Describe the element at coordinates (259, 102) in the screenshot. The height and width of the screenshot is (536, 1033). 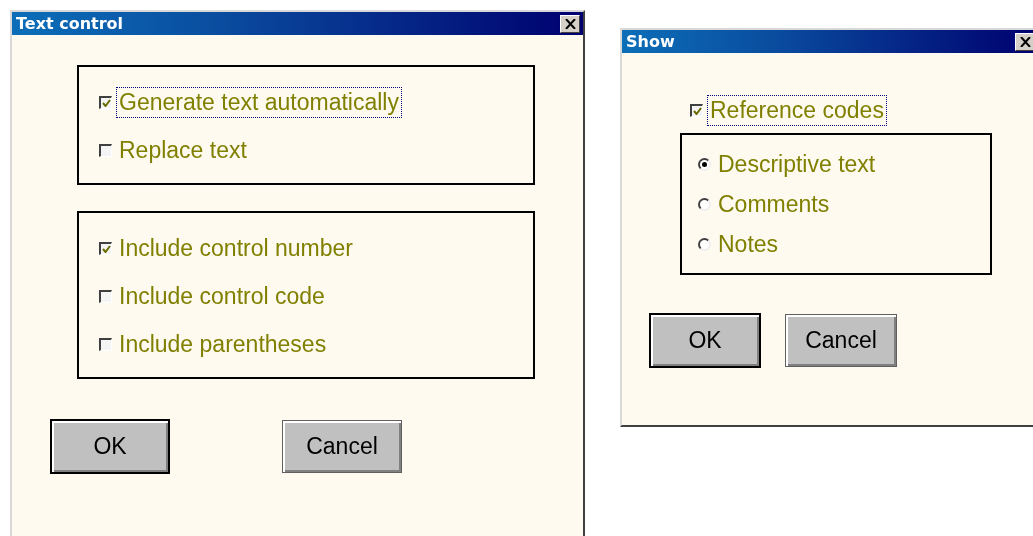
I see `option-label: Generate text automatically` at that location.